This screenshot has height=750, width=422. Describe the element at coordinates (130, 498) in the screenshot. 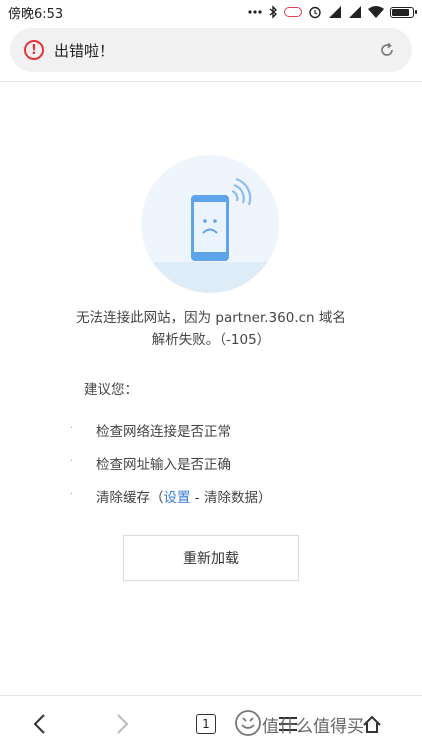

I see `suggestion-prefix: 清除缓存（` at that location.